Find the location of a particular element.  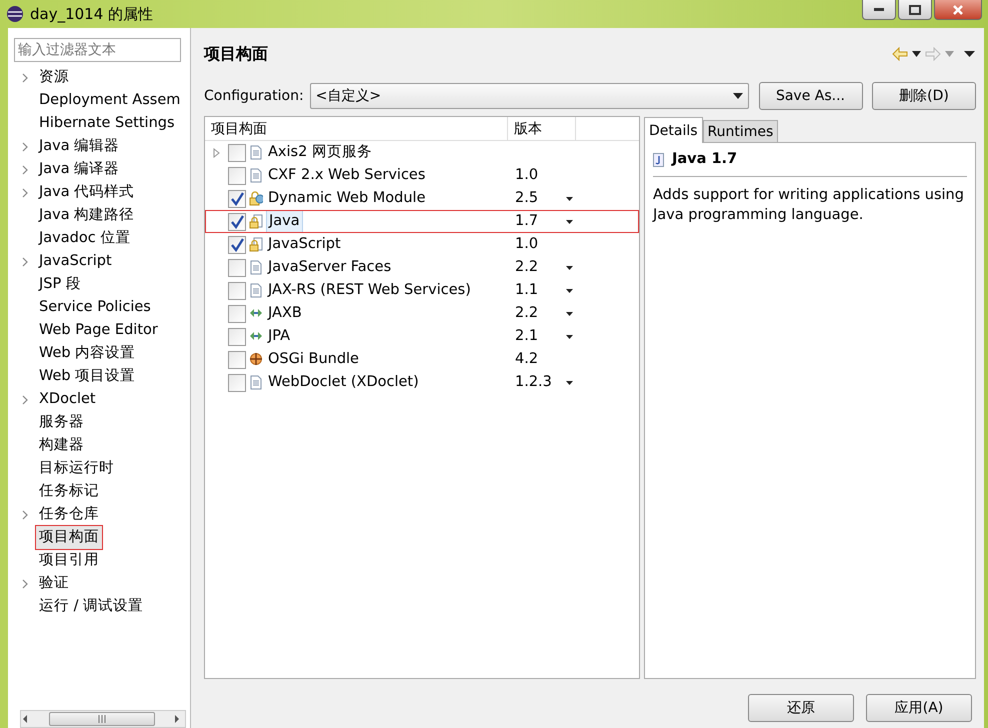

window-title: day_1014 的属性 is located at coordinates (92, 14).